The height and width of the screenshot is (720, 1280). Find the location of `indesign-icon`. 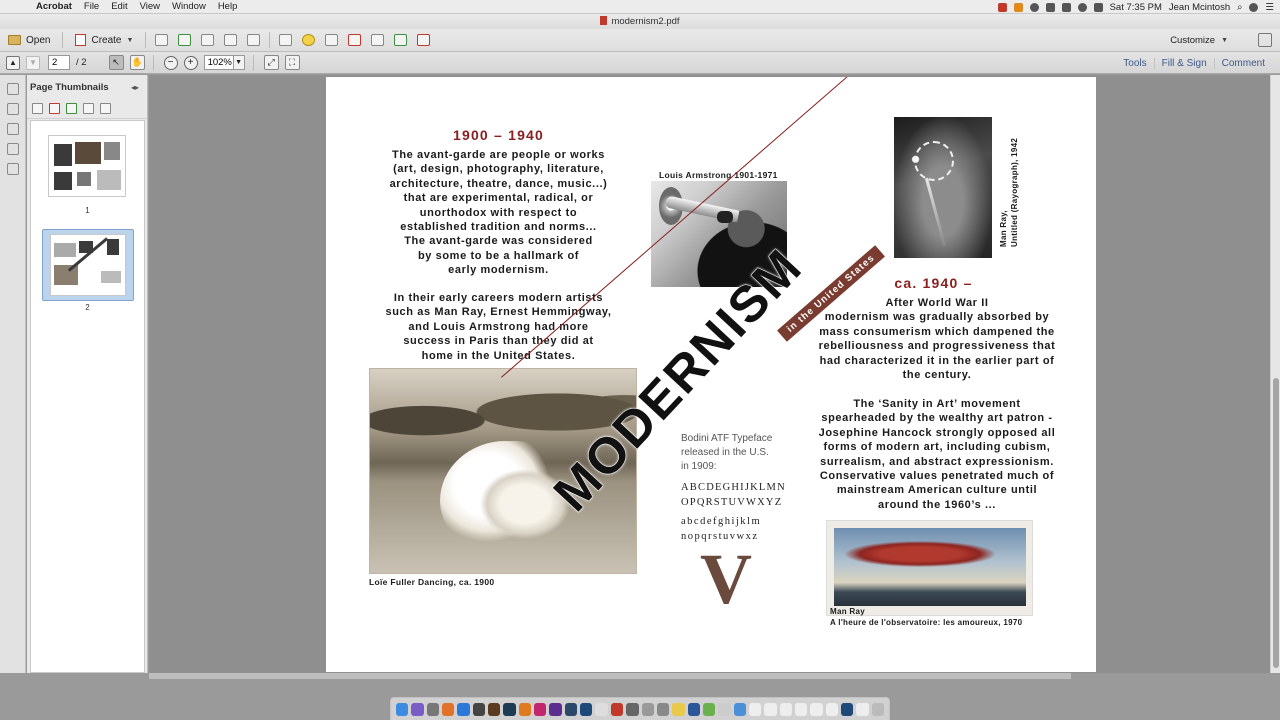

indesign-icon is located at coordinates (540, 709).